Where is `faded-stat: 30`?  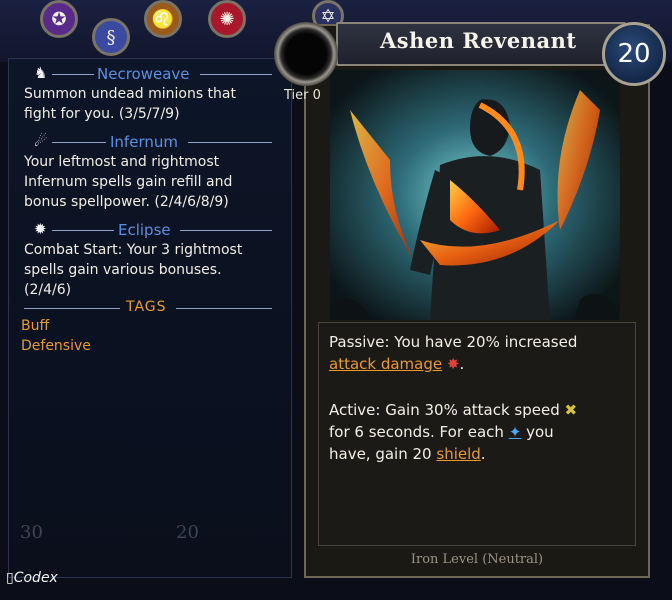 faded-stat: 30 is located at coordinates (31, 532).